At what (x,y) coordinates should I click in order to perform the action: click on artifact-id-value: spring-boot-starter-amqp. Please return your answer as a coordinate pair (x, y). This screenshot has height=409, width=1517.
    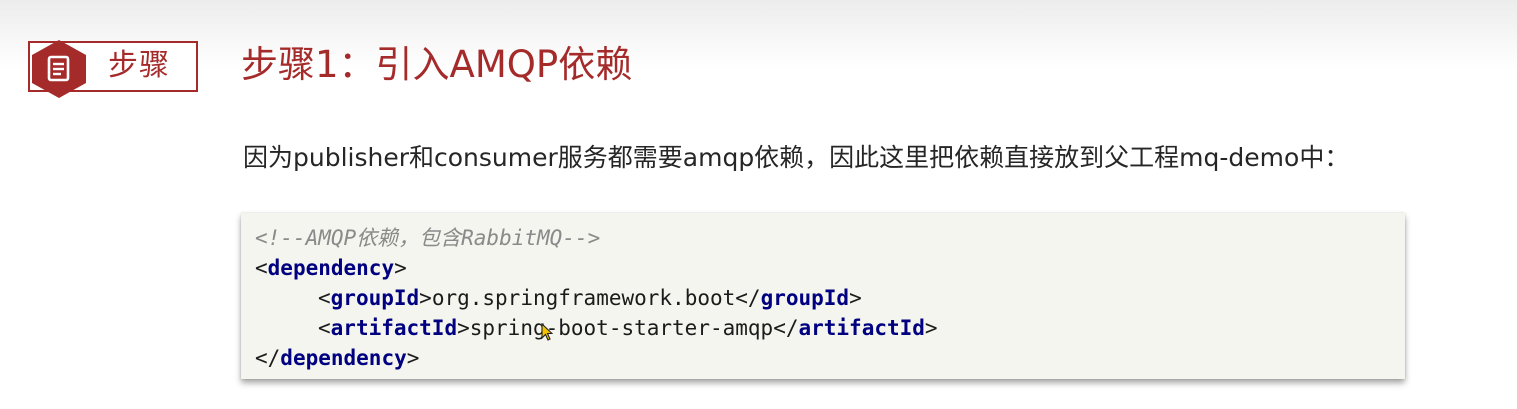
    Looking at the image, I should click on (621, 328).